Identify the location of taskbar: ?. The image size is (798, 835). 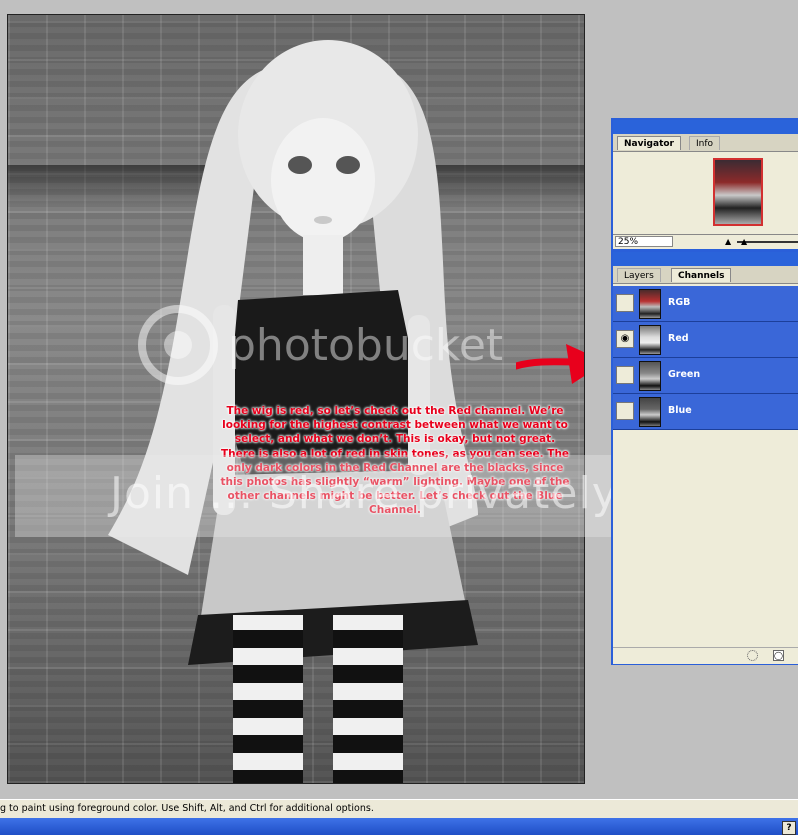
(399, 826).